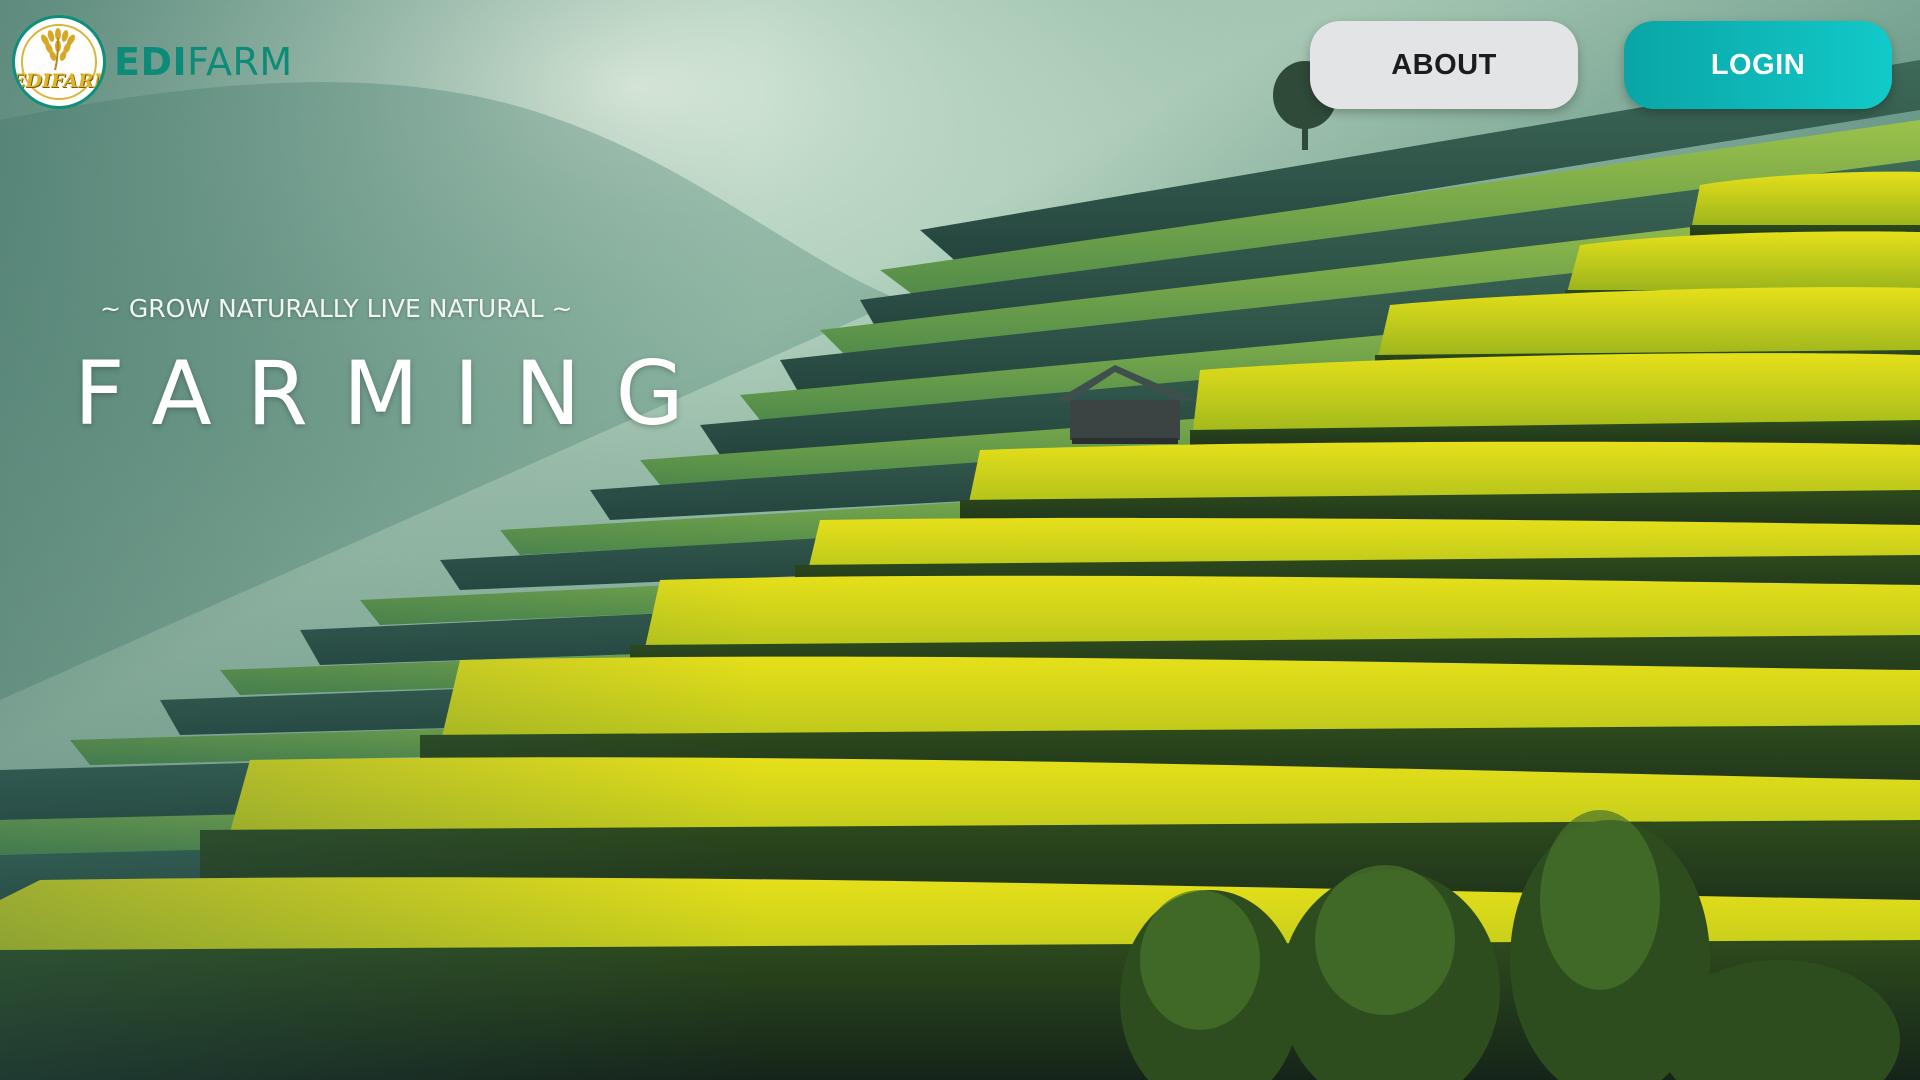 The height and width of the screenshot is (1080, 1920). What do you see at coordinates (1758, 65) in the screenshot?
I see `login-button: LOGIN` at bounding box center [1758, 65].